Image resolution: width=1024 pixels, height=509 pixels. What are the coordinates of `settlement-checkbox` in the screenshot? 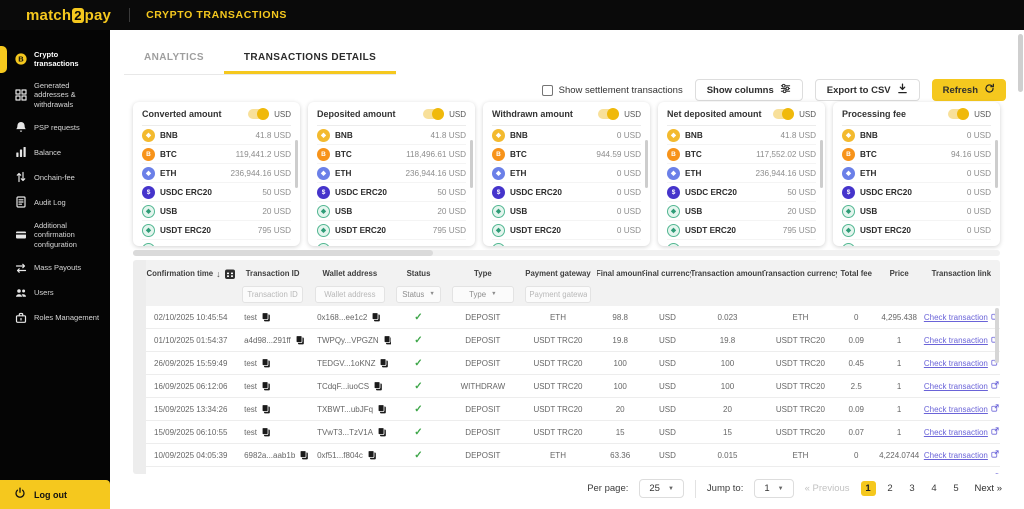 It's located at (547, 90).